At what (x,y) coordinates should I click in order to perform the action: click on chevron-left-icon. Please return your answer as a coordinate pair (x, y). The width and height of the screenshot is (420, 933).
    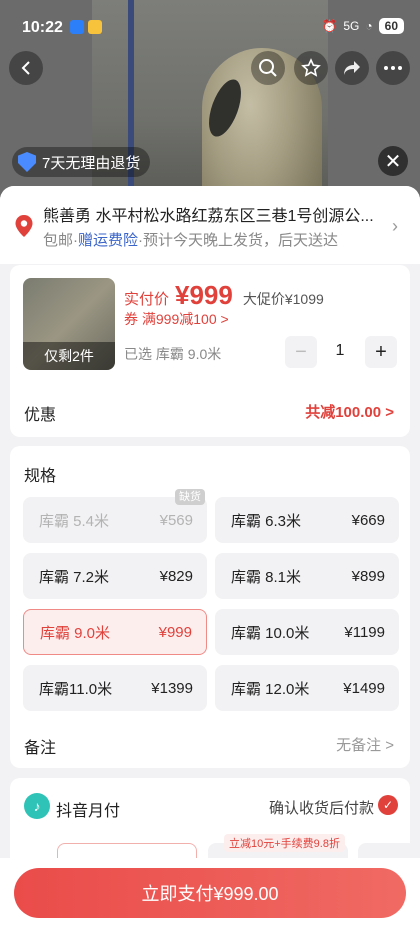
    Looking at the image, I should click on (25, 68).